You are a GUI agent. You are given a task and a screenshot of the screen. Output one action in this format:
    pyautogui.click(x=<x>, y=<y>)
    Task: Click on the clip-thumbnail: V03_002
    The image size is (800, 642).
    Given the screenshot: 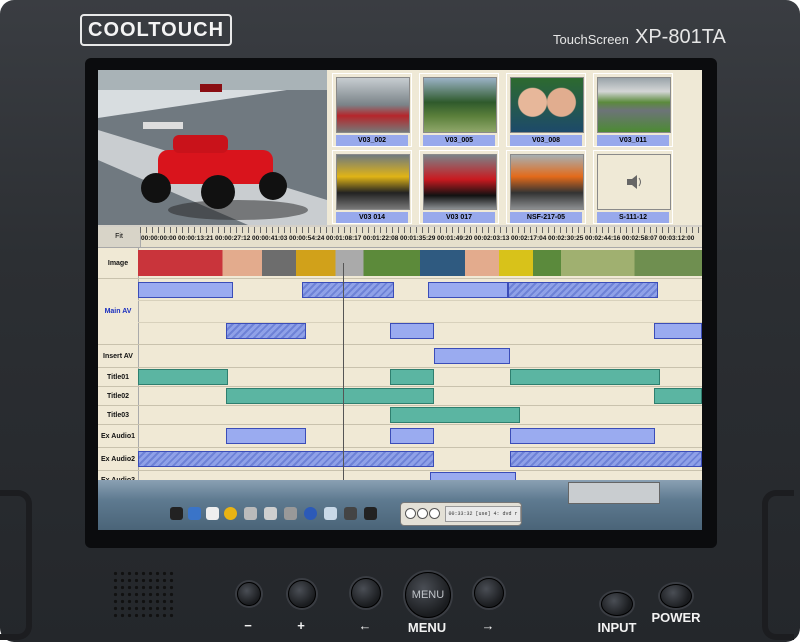 What is the action you would take?
    pyautogui.click(x=372, y=110)
    